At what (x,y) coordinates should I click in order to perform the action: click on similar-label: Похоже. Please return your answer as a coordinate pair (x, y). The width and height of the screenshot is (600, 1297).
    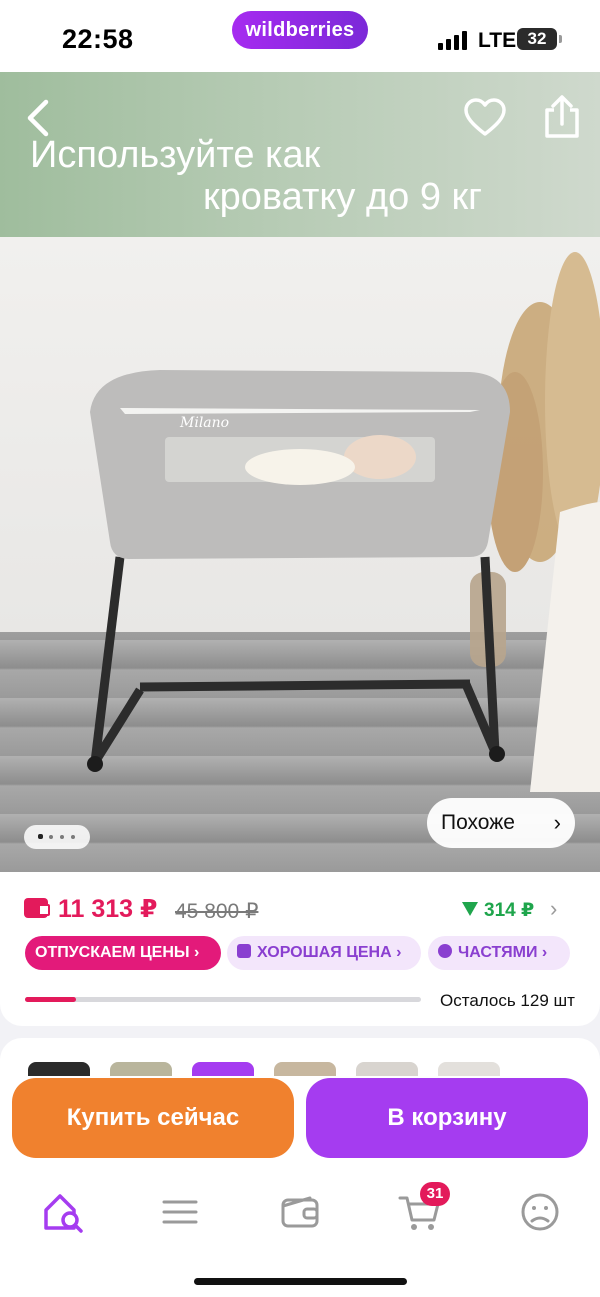
    Looking at the image, I should click on (478, 822).